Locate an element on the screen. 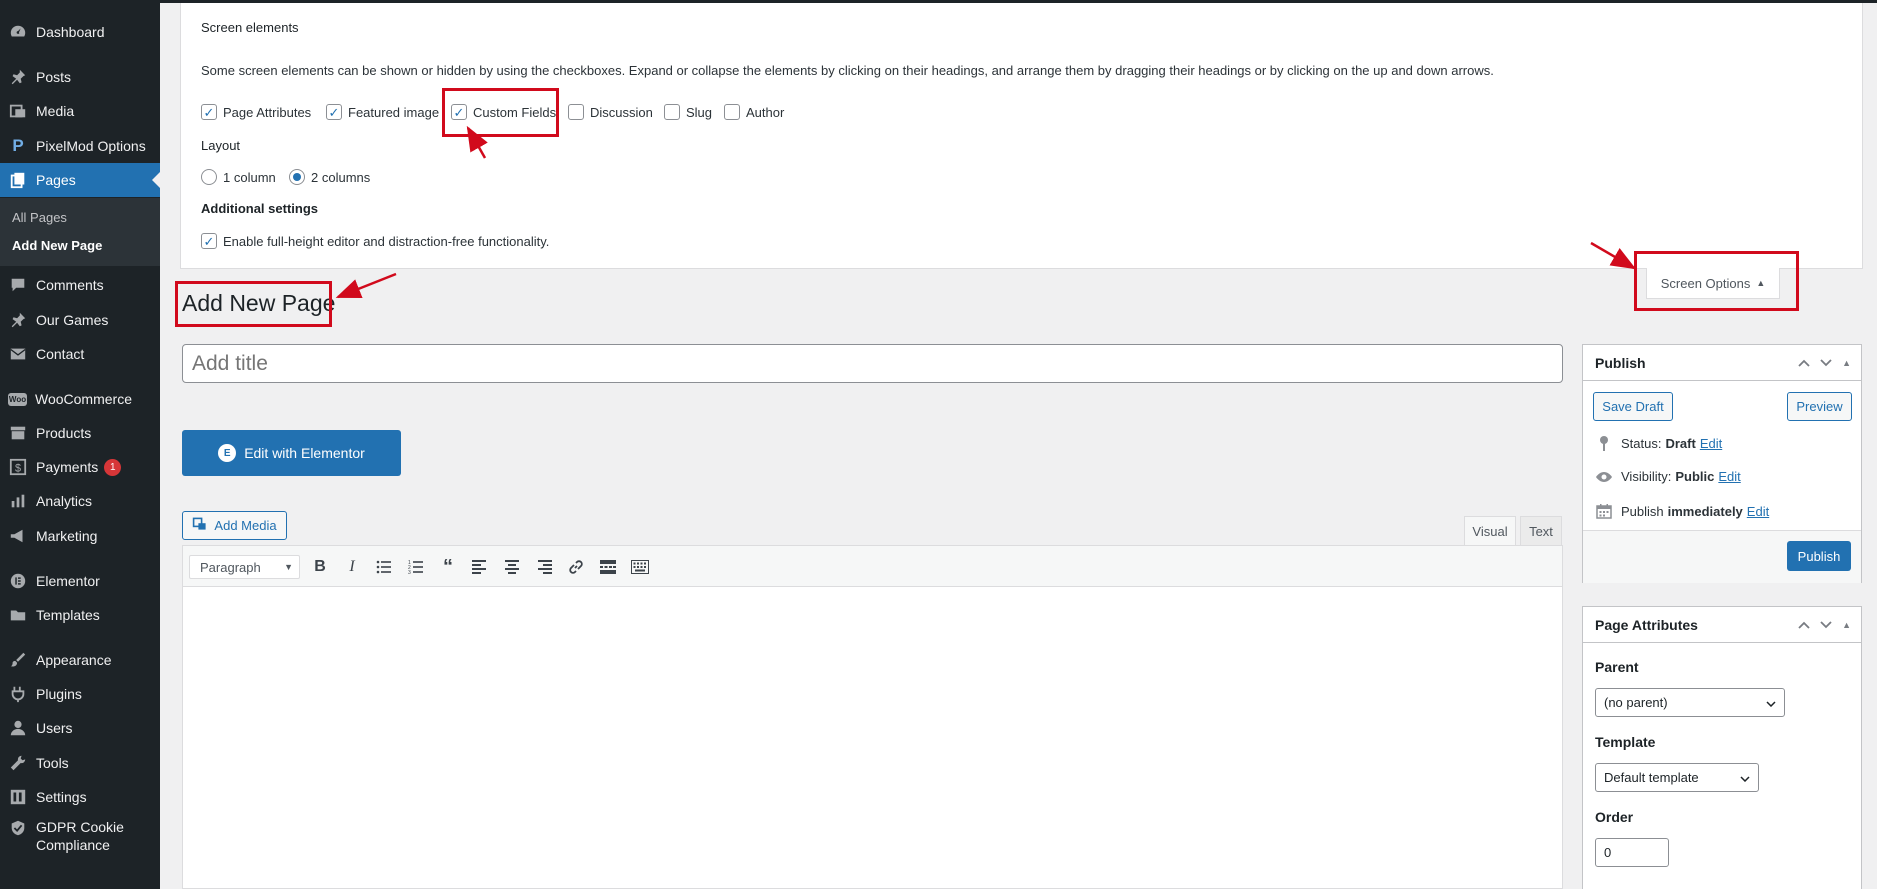  toggle-page-attributes: ✓ Page Attributes is located at coordinates (256, 112).